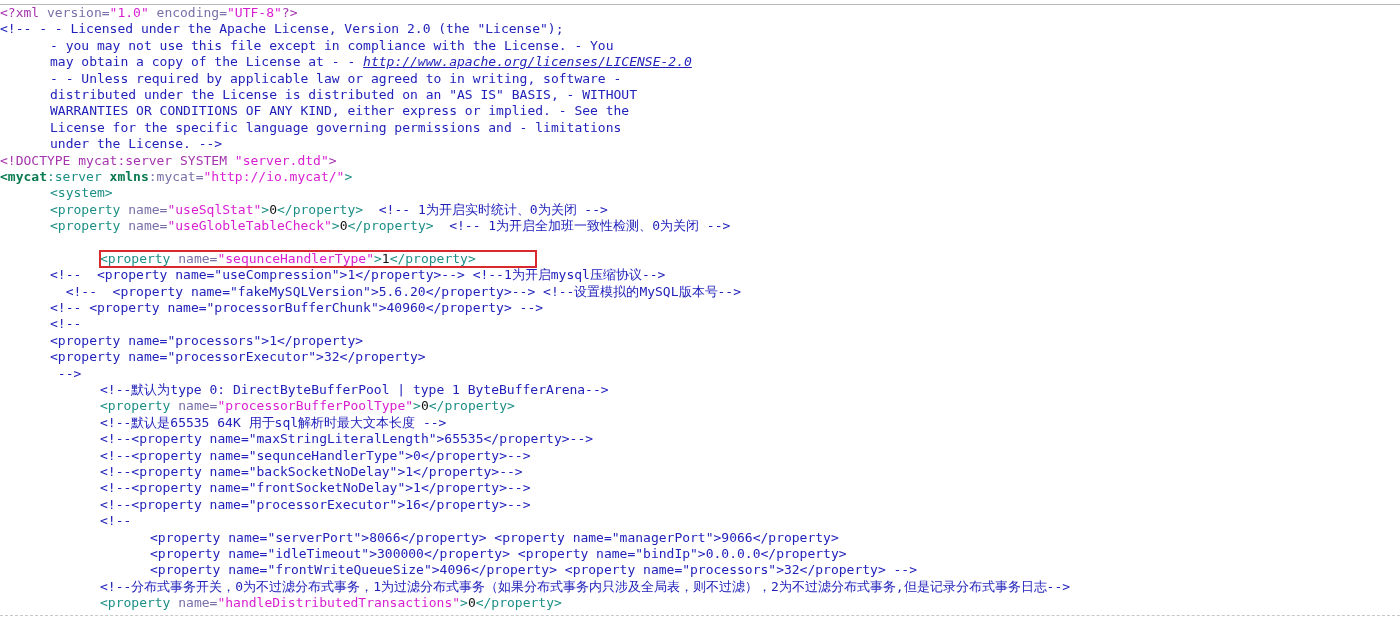 The height and width of the screenshot is (620, 1400). What do you see at coordinates (238, 357) in the screenshot?
I see `code-line: <property name="processorExecutor">32</property>` at bounding box center [238, 357].